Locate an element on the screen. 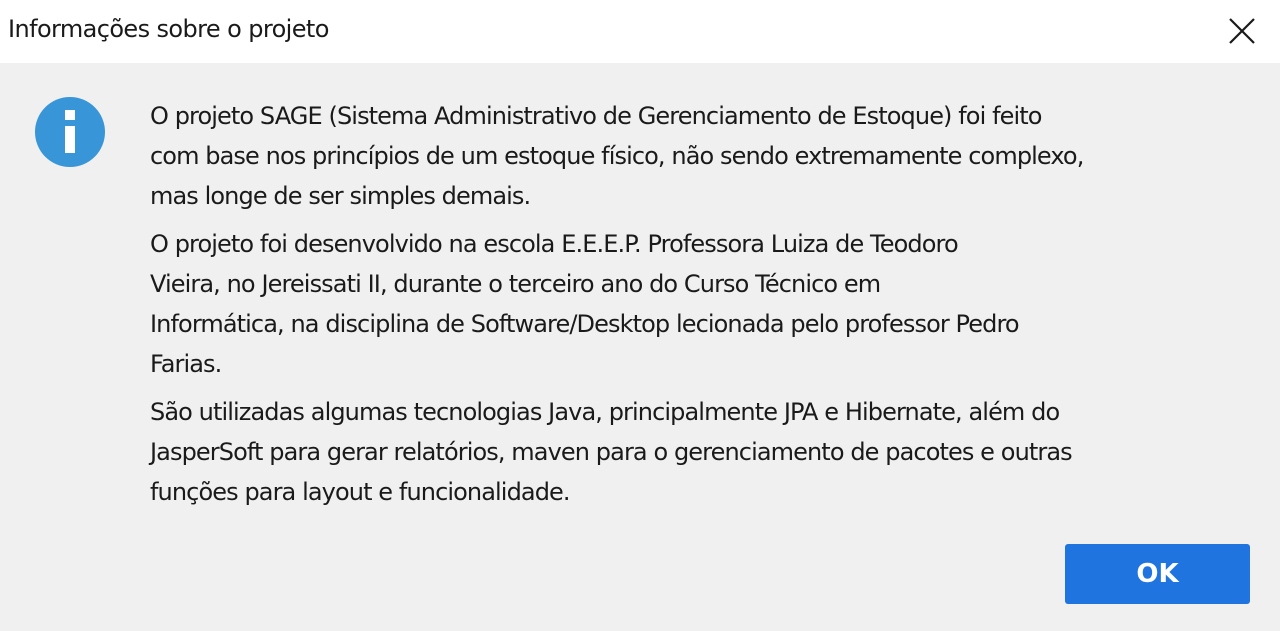  close-button is located at coordinates (1240, 31).